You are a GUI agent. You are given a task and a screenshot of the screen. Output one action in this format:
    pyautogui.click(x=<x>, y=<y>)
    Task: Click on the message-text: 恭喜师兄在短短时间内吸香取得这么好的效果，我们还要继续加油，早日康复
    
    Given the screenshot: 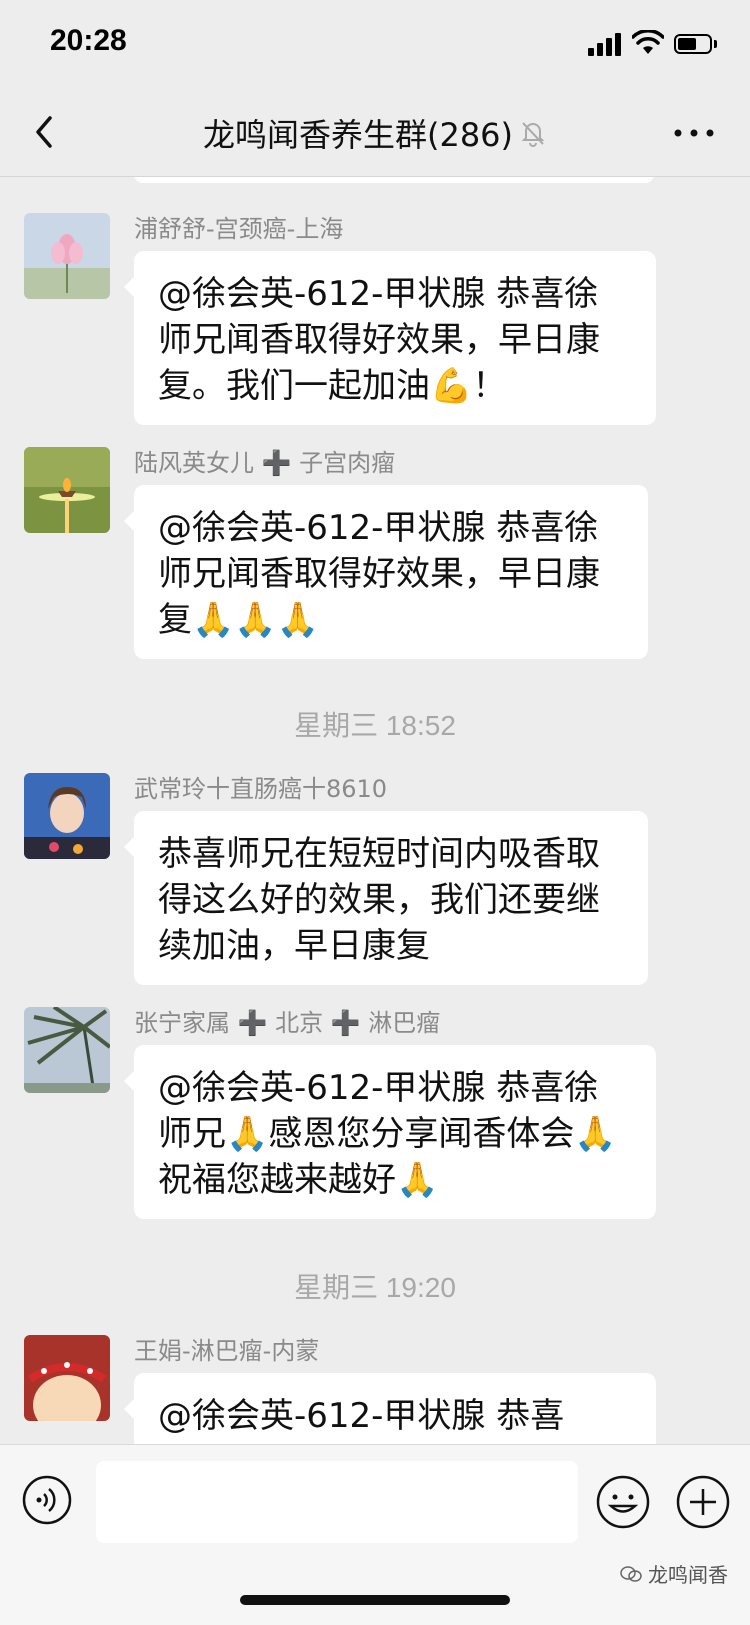 What is the action you would take?
    pyautogui.click(x=379, y=900)
    